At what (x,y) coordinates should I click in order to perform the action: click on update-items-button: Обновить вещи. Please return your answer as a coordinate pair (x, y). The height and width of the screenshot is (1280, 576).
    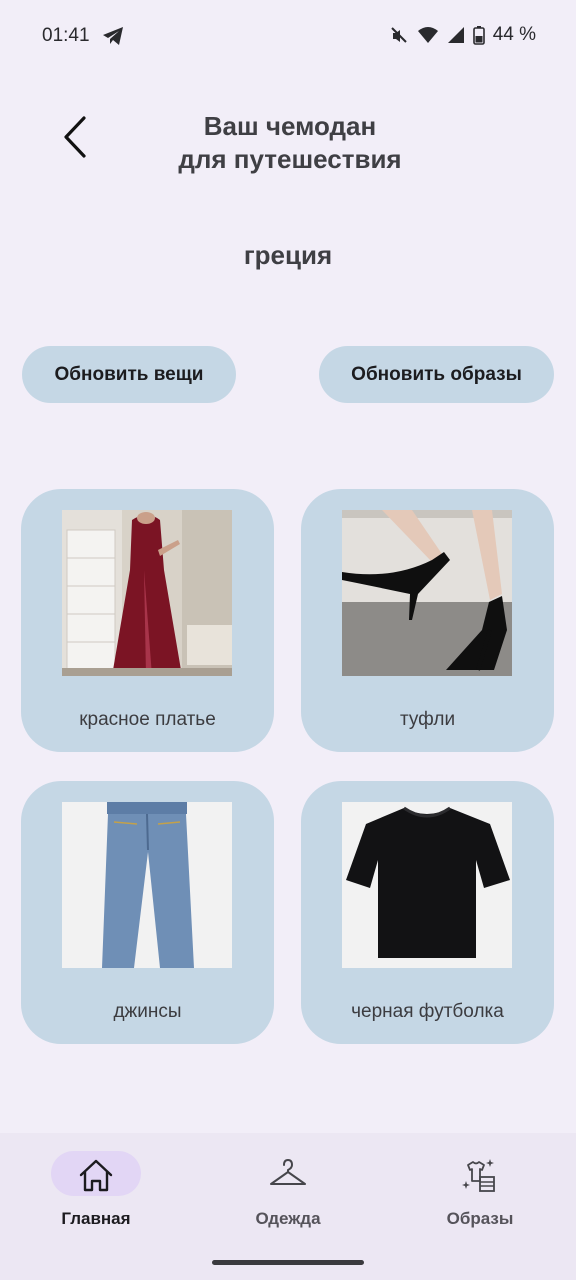
    Looking at the image, I should click on (129, 374).